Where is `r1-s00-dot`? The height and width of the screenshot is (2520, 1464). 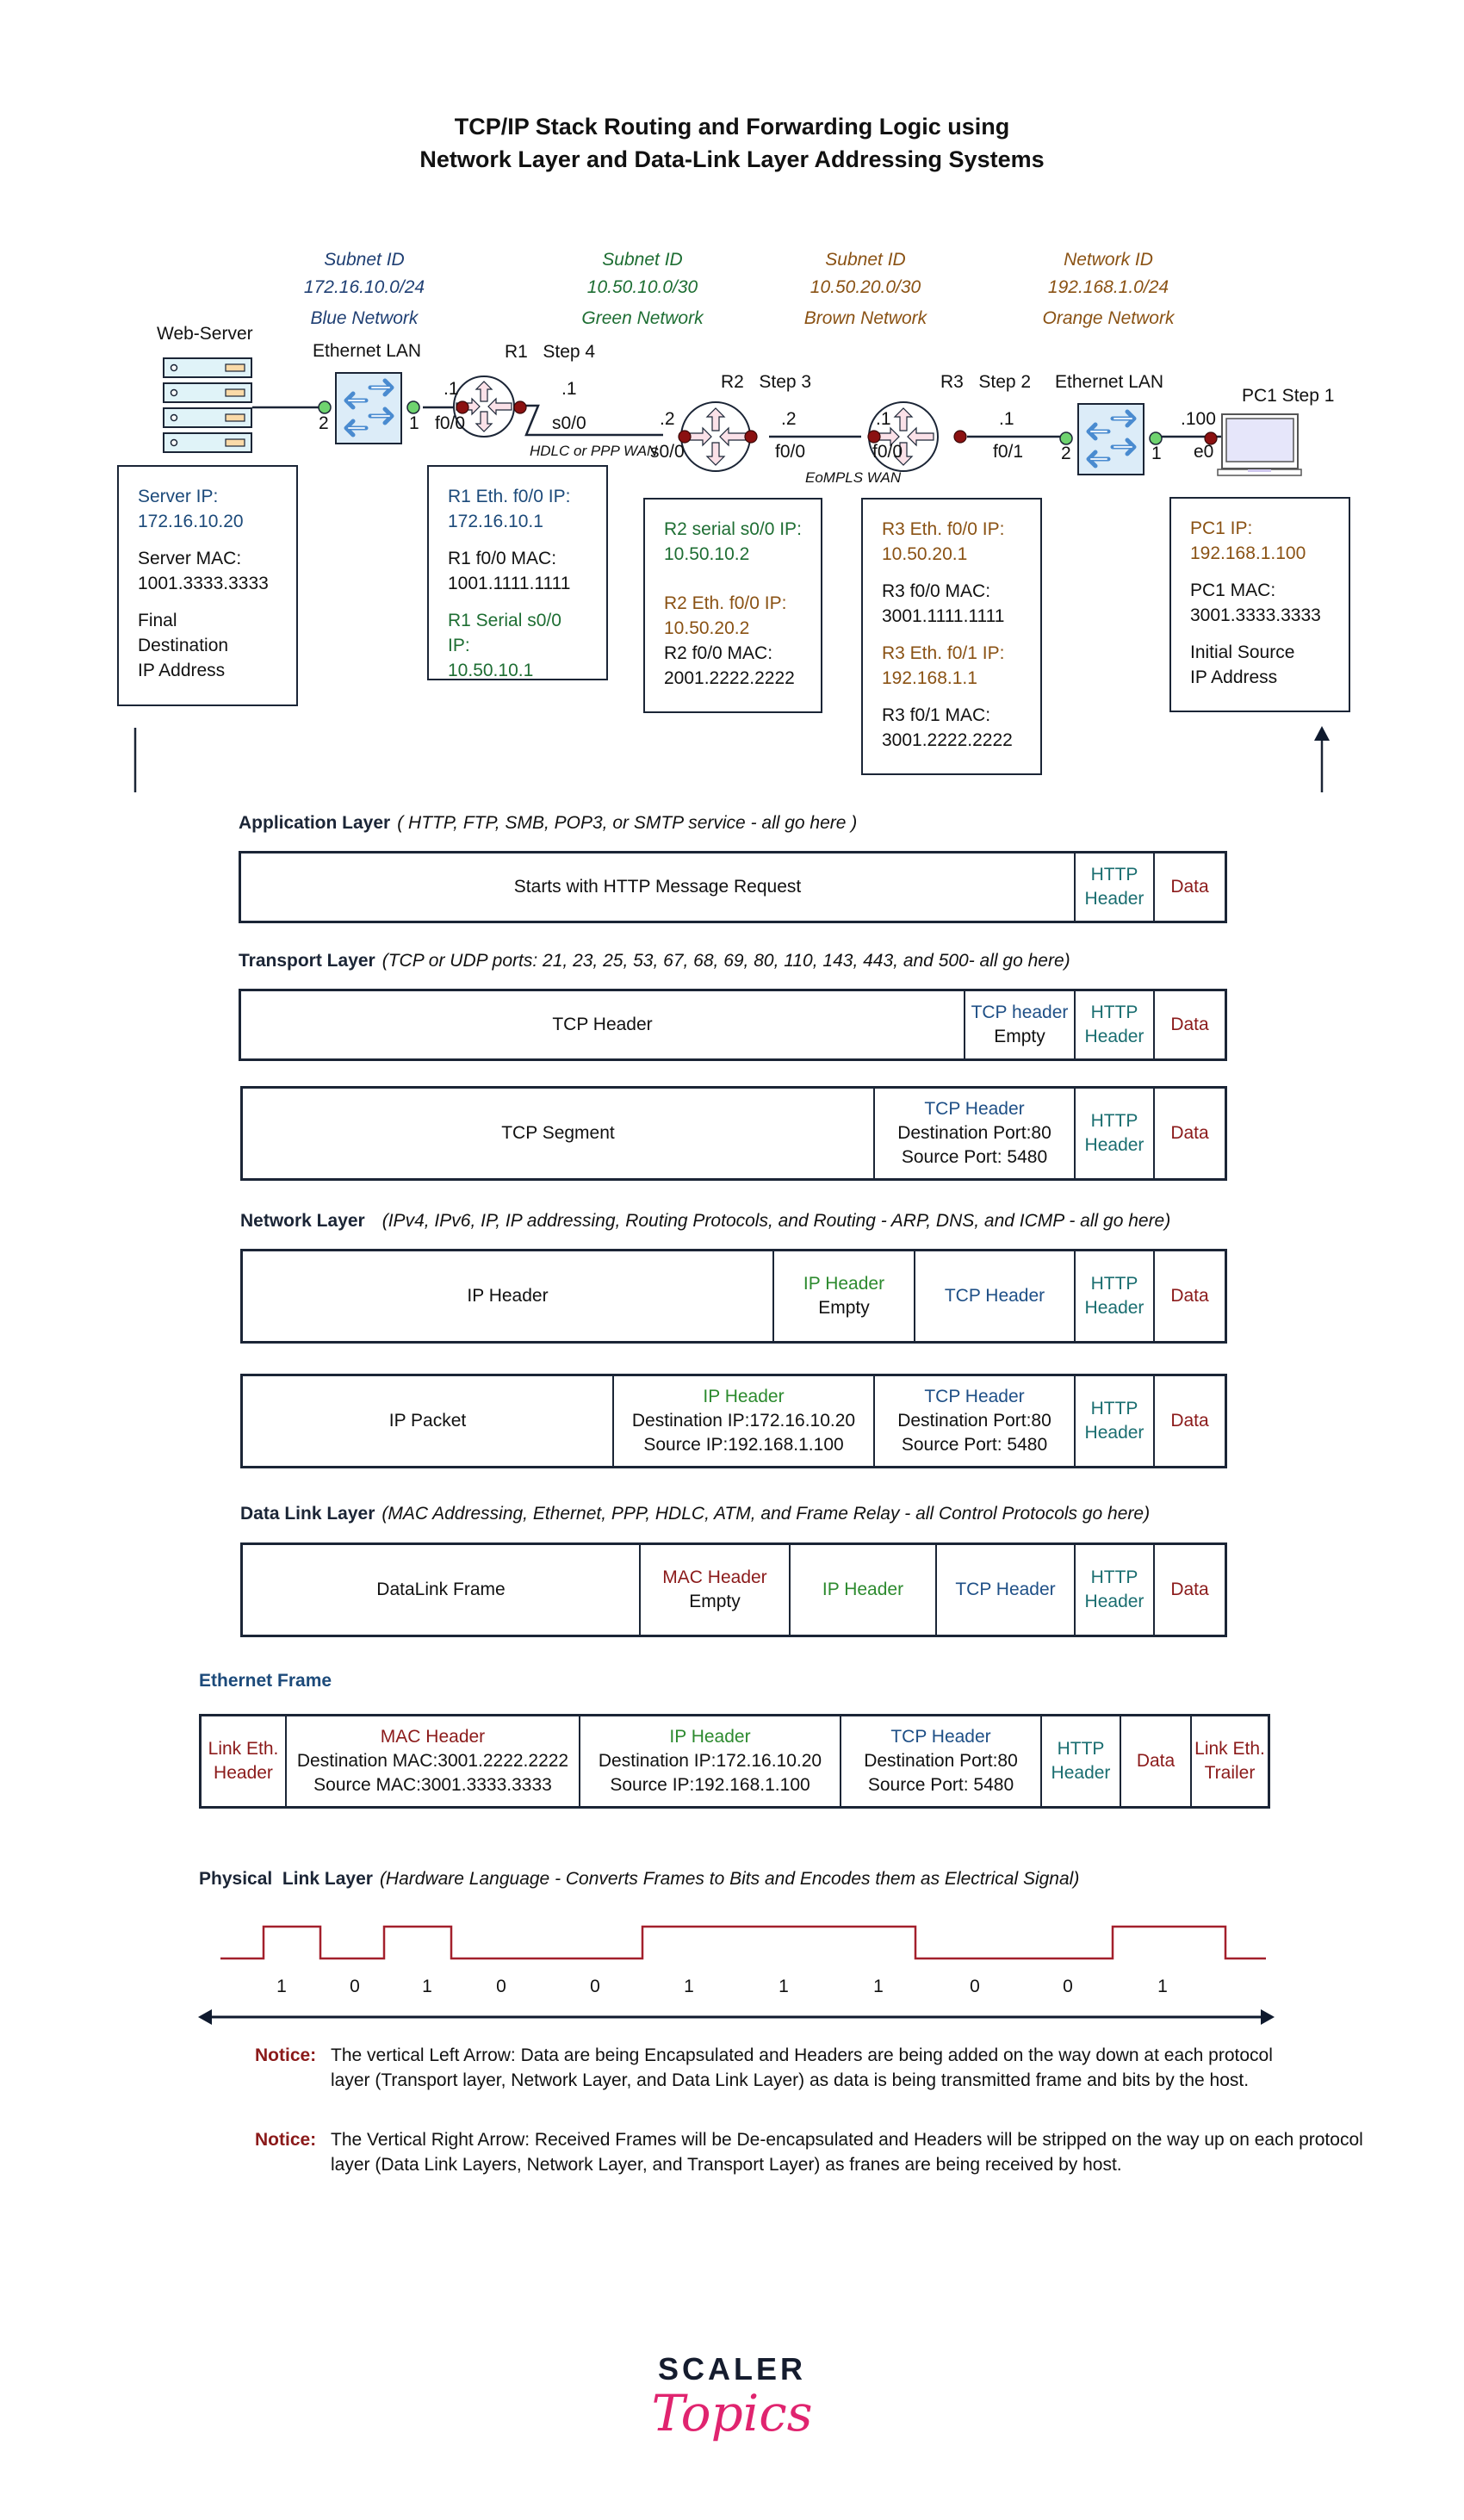 r1-s00-dot is located at coordinates (520, 407).